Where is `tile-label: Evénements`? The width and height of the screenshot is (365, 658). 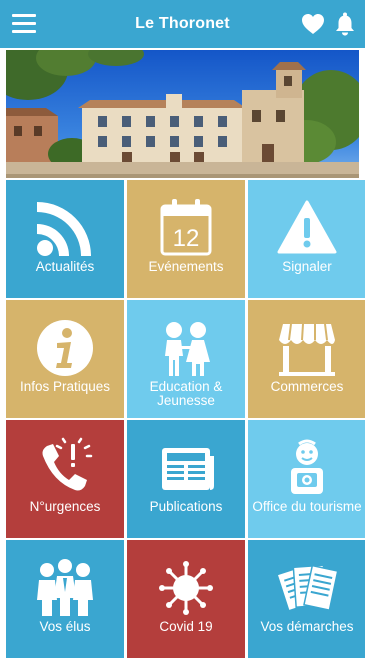
tile-label: Evénements is located at coordinates (186, 266).